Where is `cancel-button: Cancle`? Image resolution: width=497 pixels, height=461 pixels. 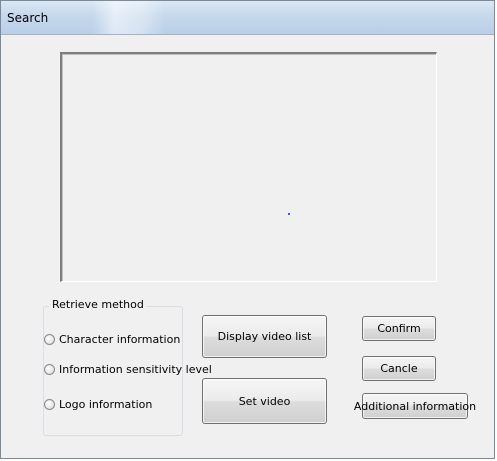 cancel-button: Cancle is located at coordinates (399, 368).